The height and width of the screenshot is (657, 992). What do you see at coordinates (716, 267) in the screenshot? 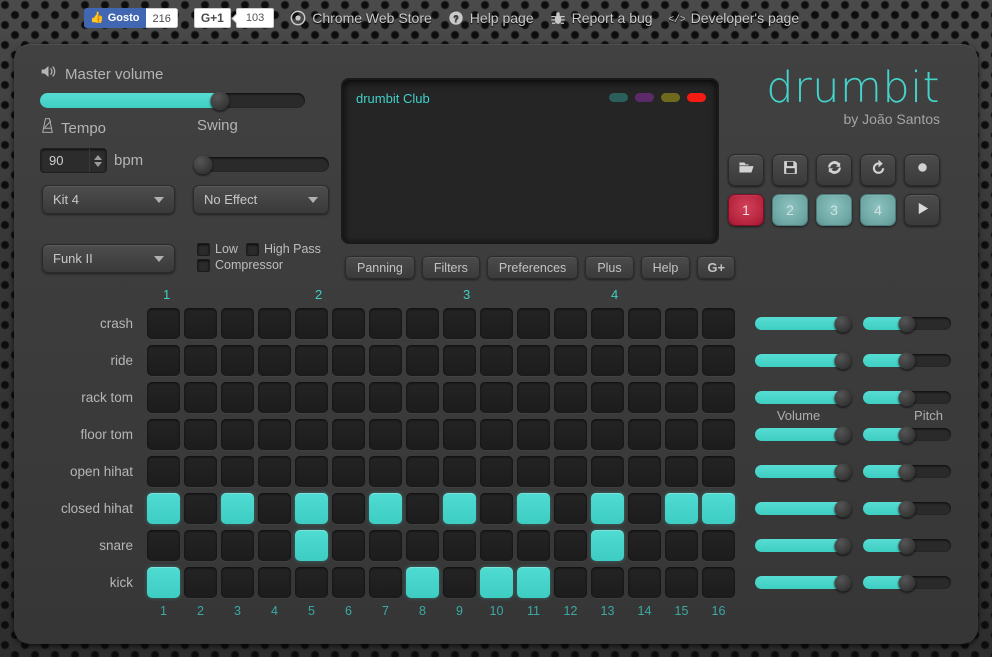
I see `gplus-share-button: G+` at bounding box center [716, 267].